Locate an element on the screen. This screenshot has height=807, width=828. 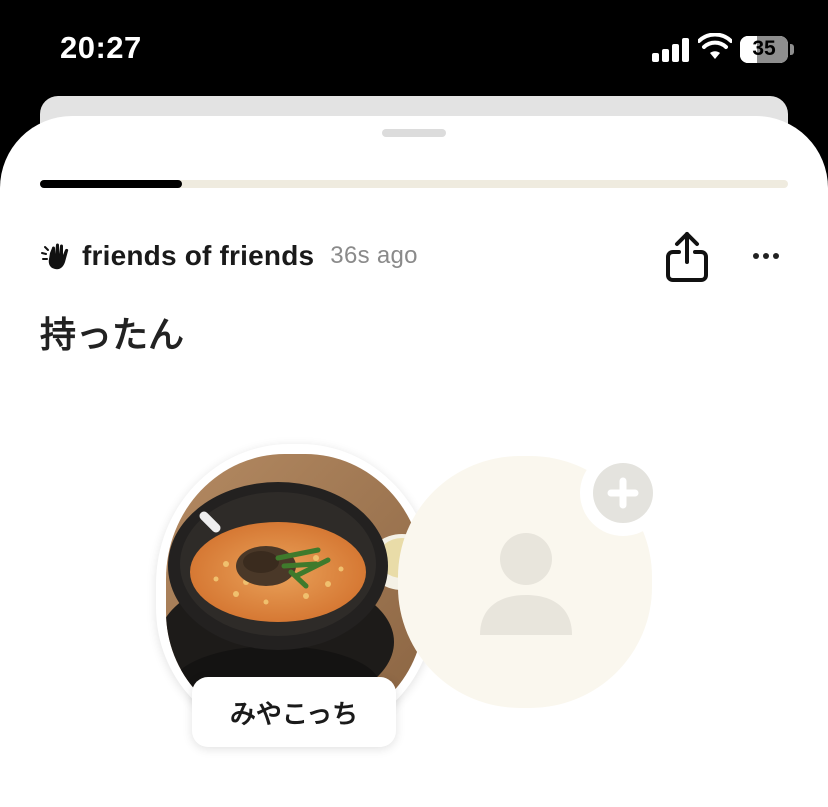
add-participant-button is located at coordinates (623, 493).